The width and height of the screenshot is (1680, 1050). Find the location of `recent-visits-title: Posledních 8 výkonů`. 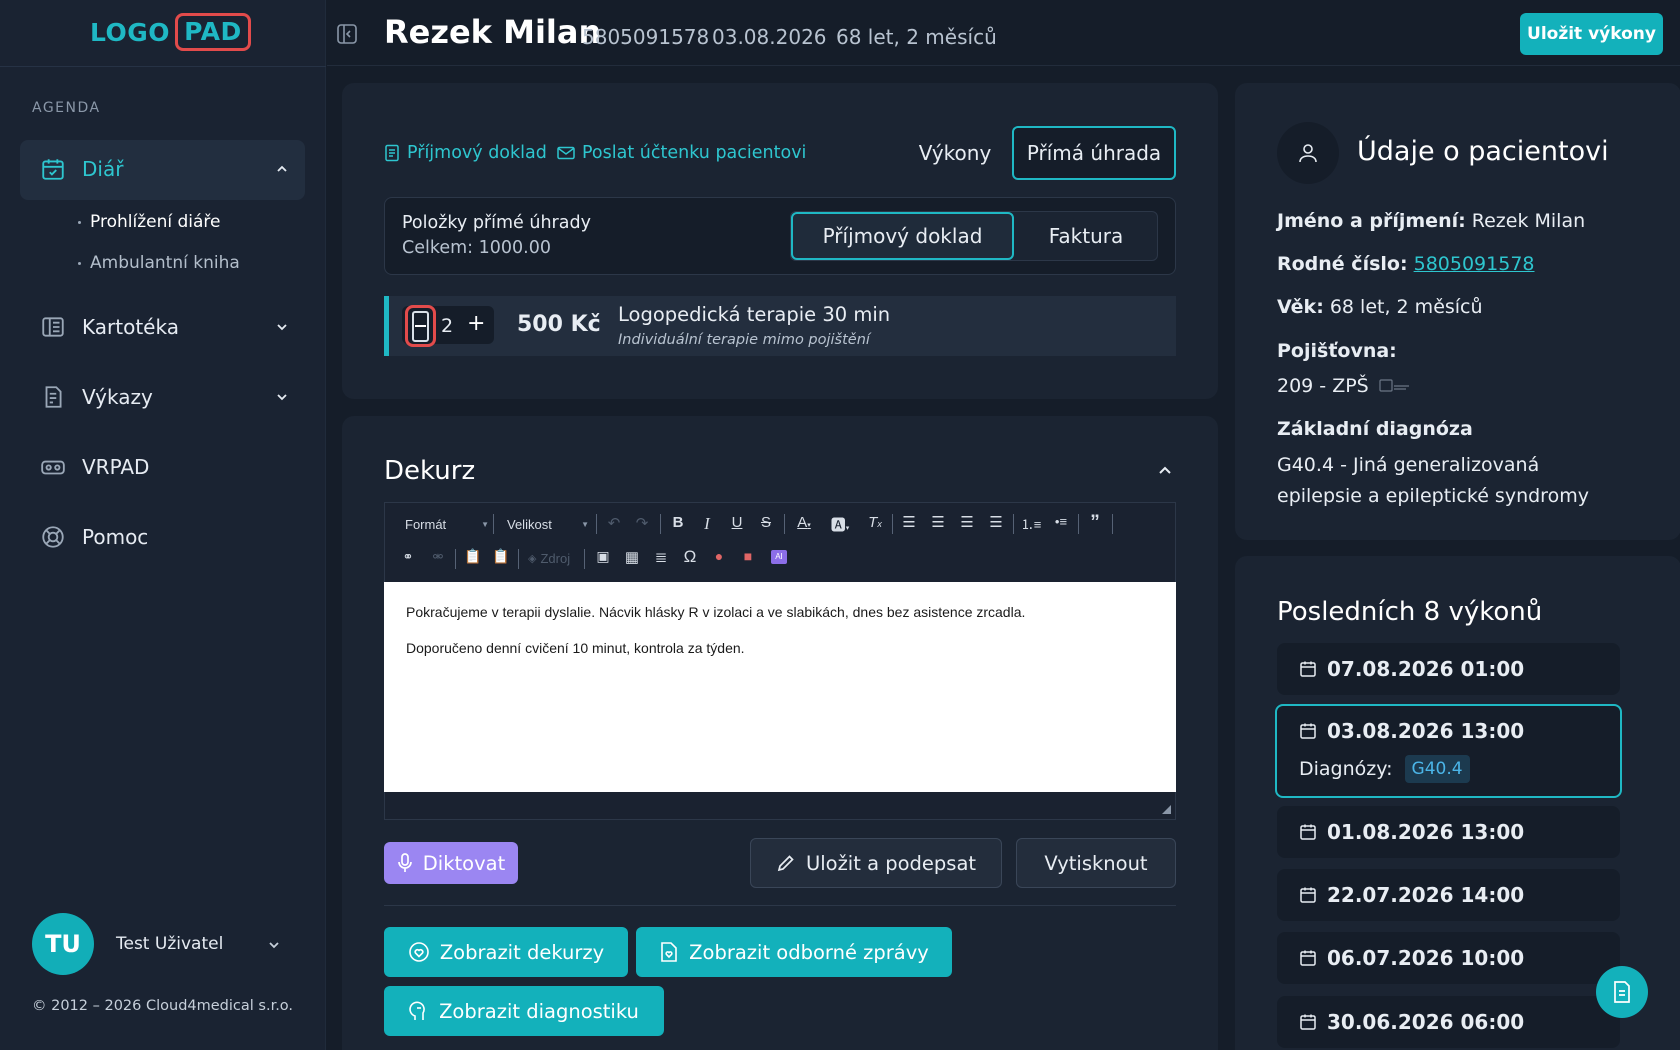

recent-visits-title: Posledních 8 výkonů is located at coordinates (1410, 612).